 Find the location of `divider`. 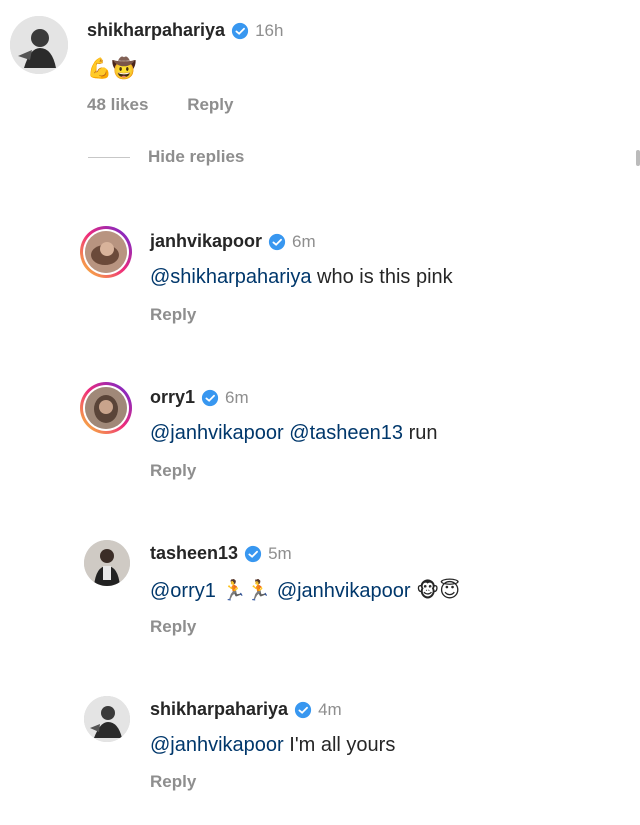

divider is located at coordinates (109, 157).